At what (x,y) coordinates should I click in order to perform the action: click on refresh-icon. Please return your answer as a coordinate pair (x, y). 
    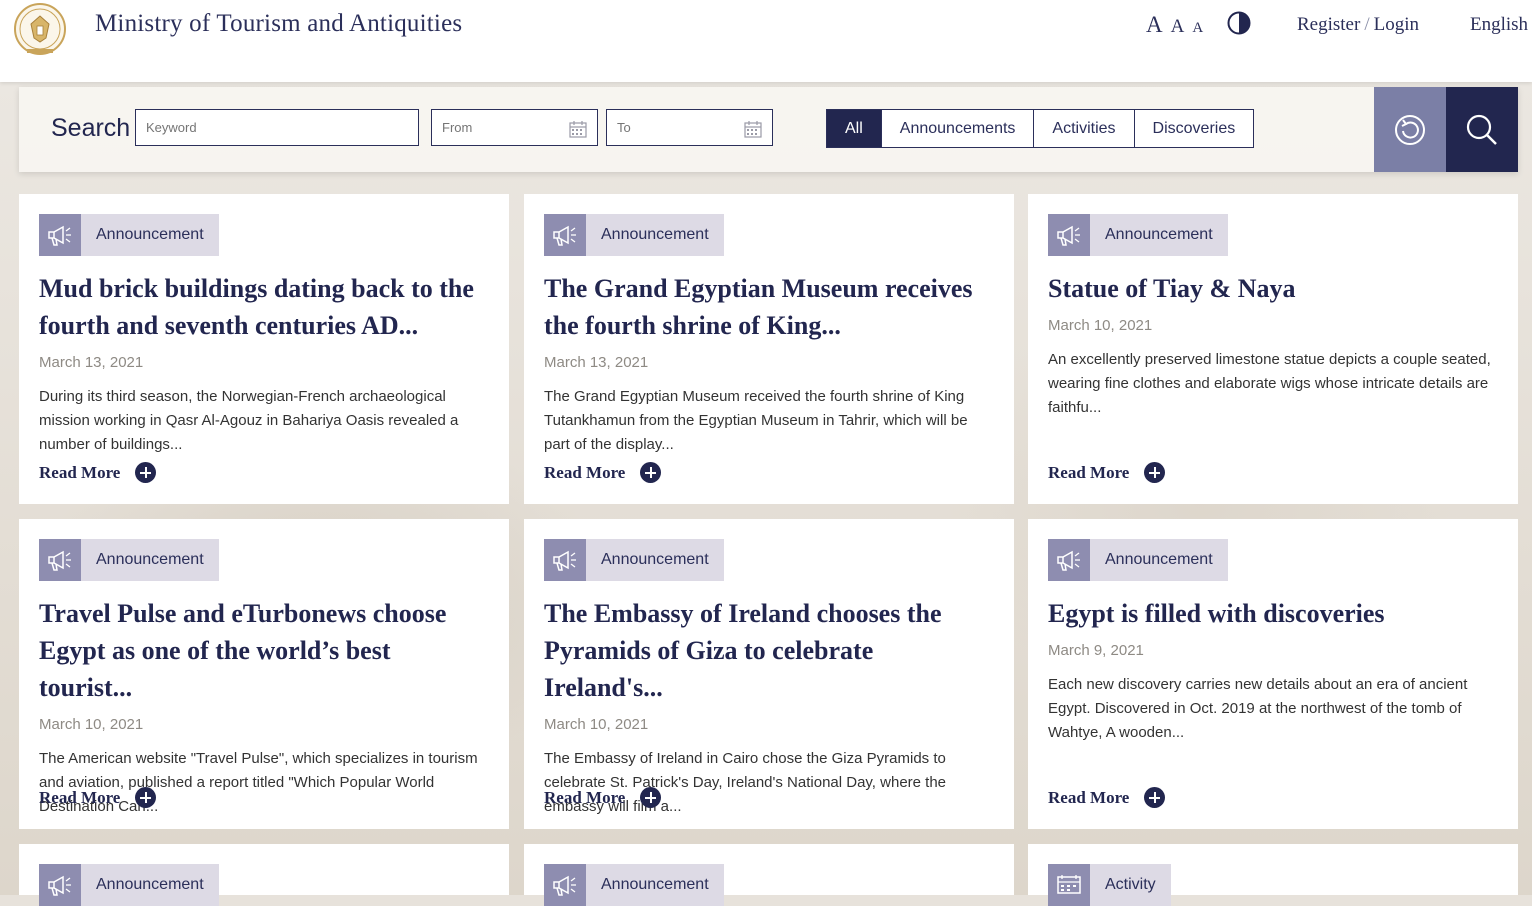
    Looking at the image, I should click on (1410, 129).